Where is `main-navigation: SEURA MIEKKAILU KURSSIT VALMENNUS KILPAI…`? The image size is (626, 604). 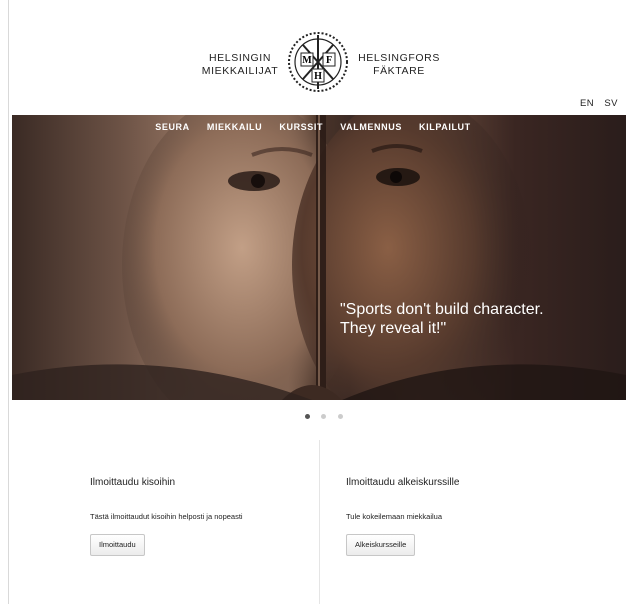 main-navigation: SEURA MIEKKAILU KURSSIT VALMENNUS KILPAI… is located at coordinates (313, 127).